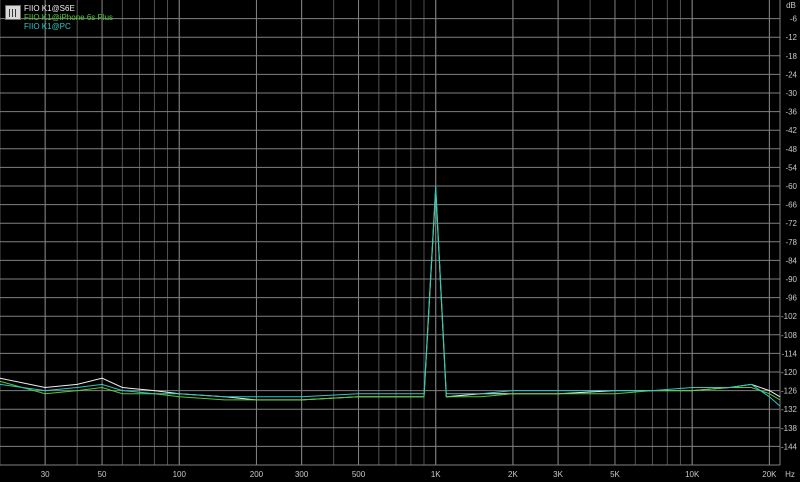  I want to click on x-tick-label: 30, so click(45, 474).